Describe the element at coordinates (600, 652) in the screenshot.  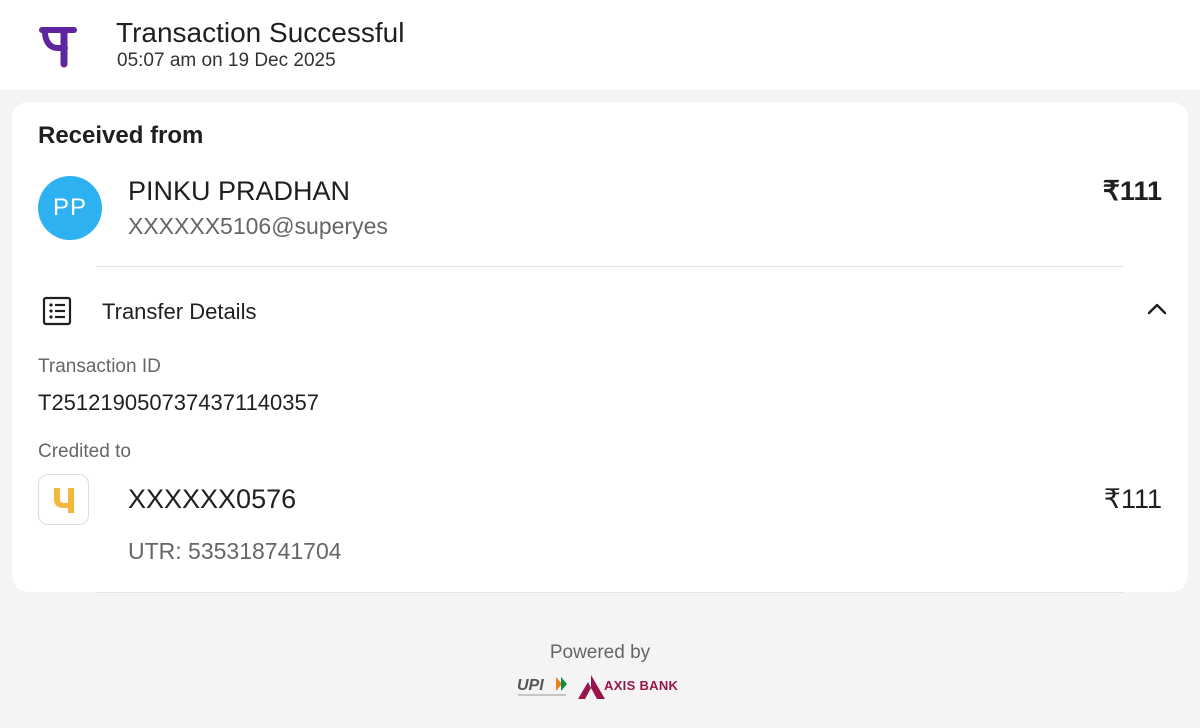
I see `powered-by-label: Powered by` at that location.